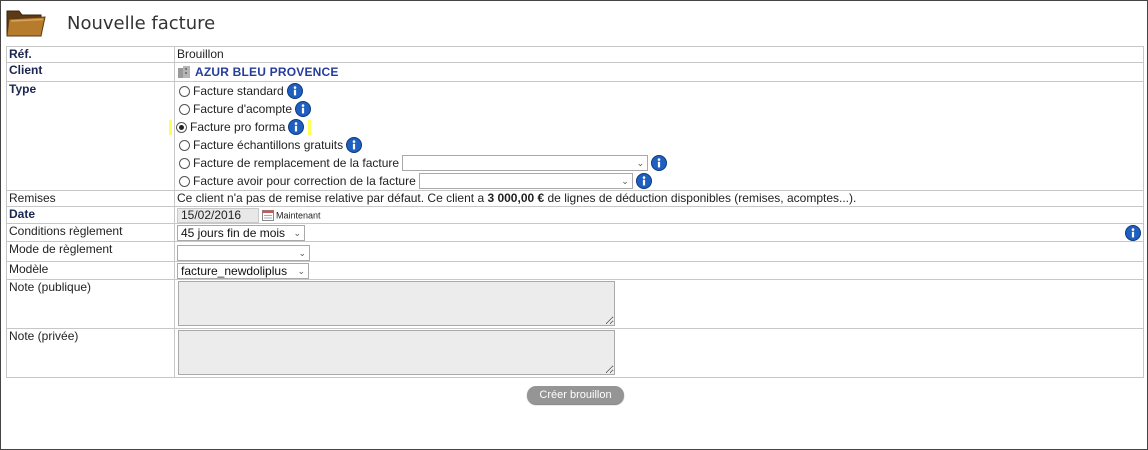 The width and height of the screenshot is (1148, 450). I want to click on type-option-echantillons: Facture échantillons gratuits, so click(659, 145).